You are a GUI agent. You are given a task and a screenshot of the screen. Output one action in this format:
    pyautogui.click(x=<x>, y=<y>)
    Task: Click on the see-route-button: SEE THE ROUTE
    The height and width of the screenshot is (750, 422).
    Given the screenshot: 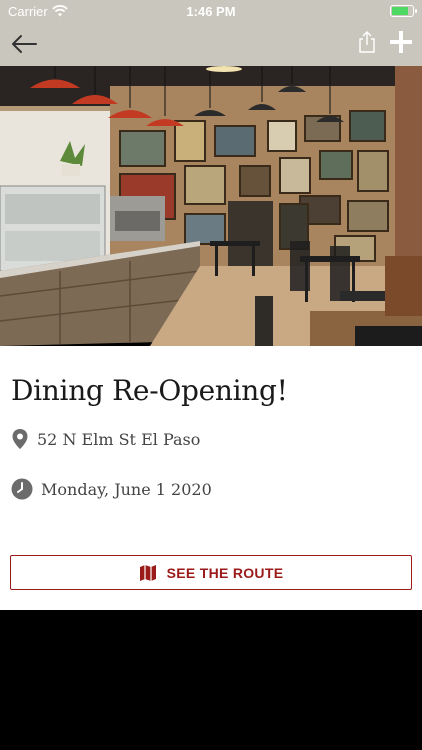 What is the action you would take?
    pyautogui.click(x=211, y=572)
    